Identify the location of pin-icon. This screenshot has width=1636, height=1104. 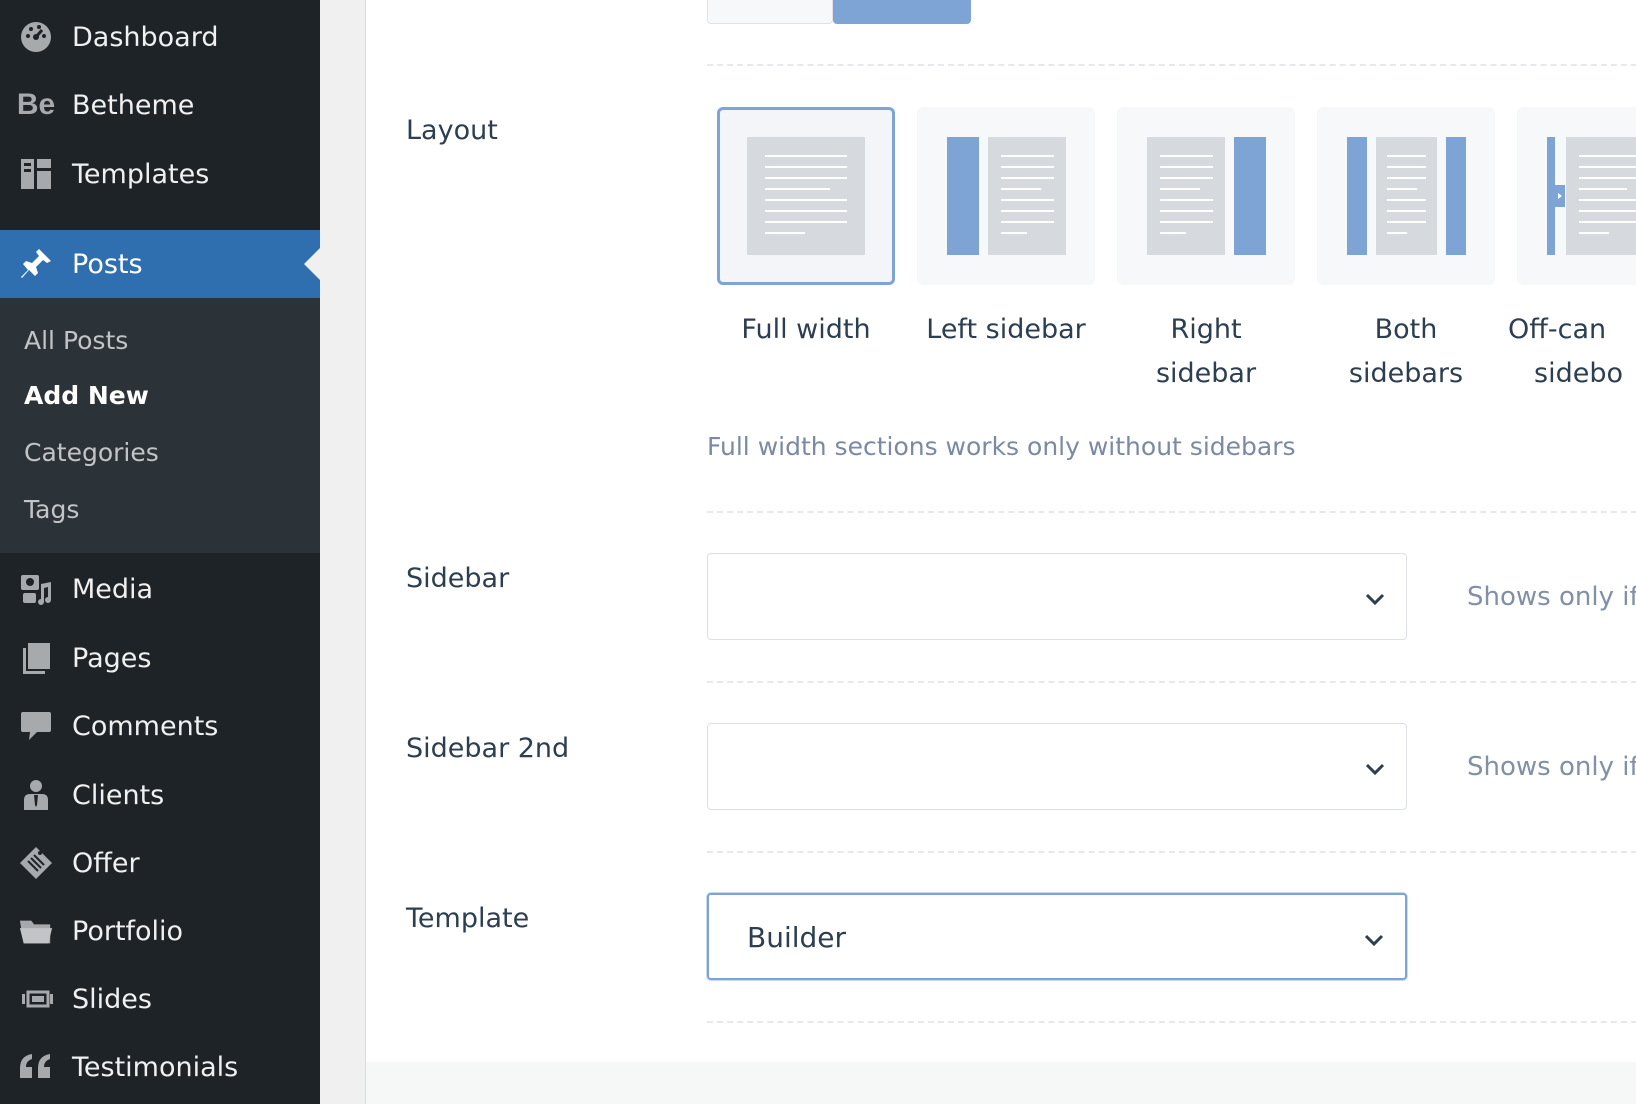
(36, 264).